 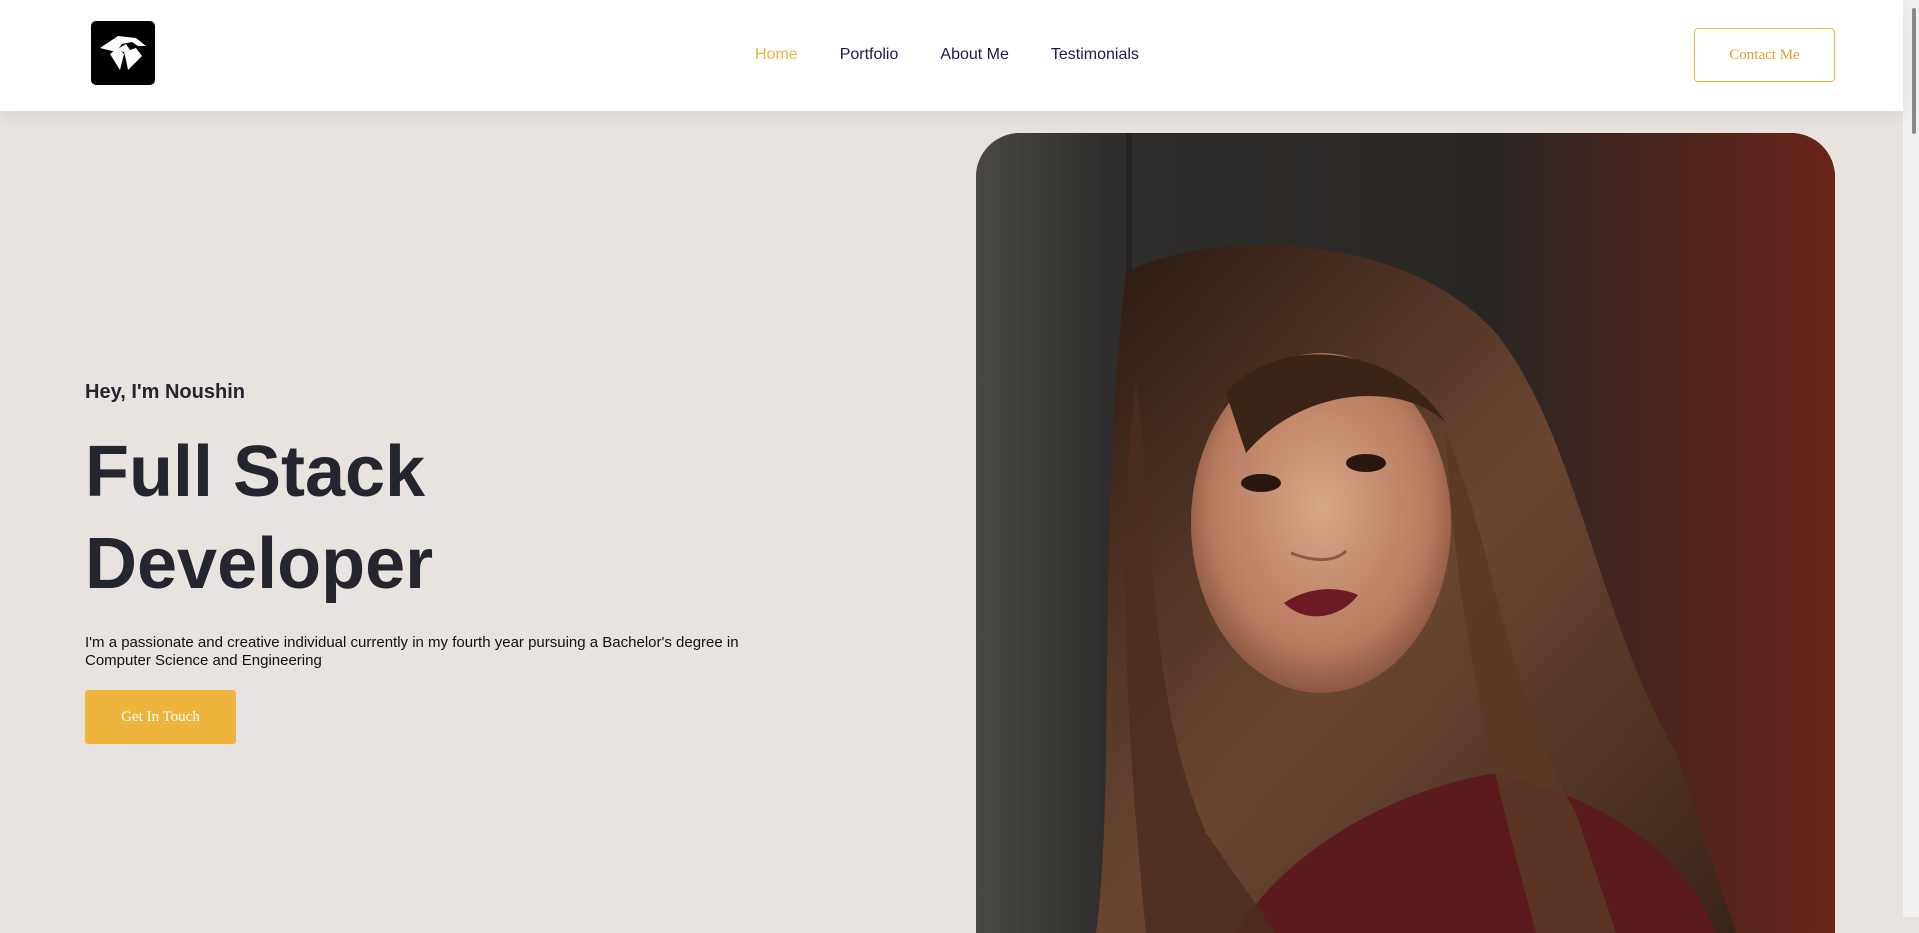 What do you see at coordinates (869, 55) in the screenshot?
I see `nav-item-portfolio: Portfolio` at bounding box center [869, 55].